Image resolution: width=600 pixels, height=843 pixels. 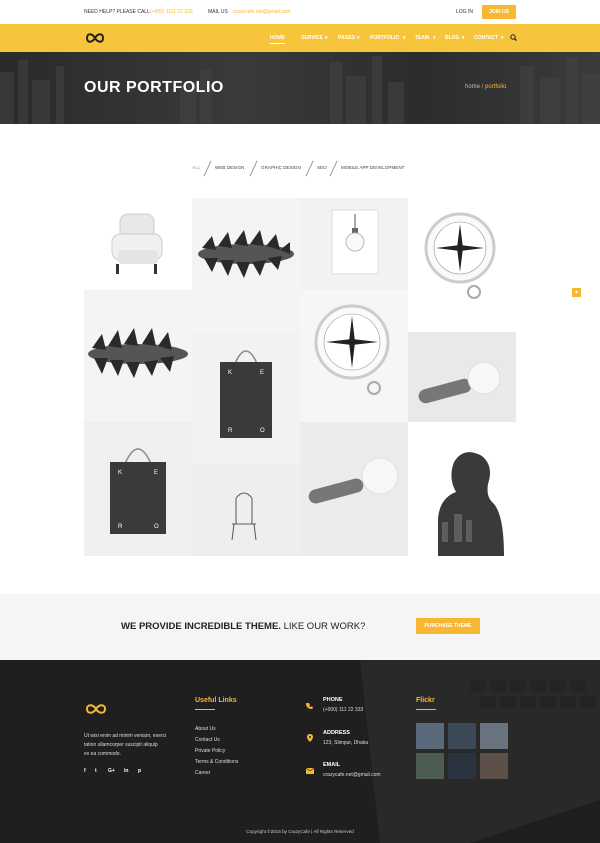 I want to click on breadcrumb: home / portfolio, so click(x=486, y=87).